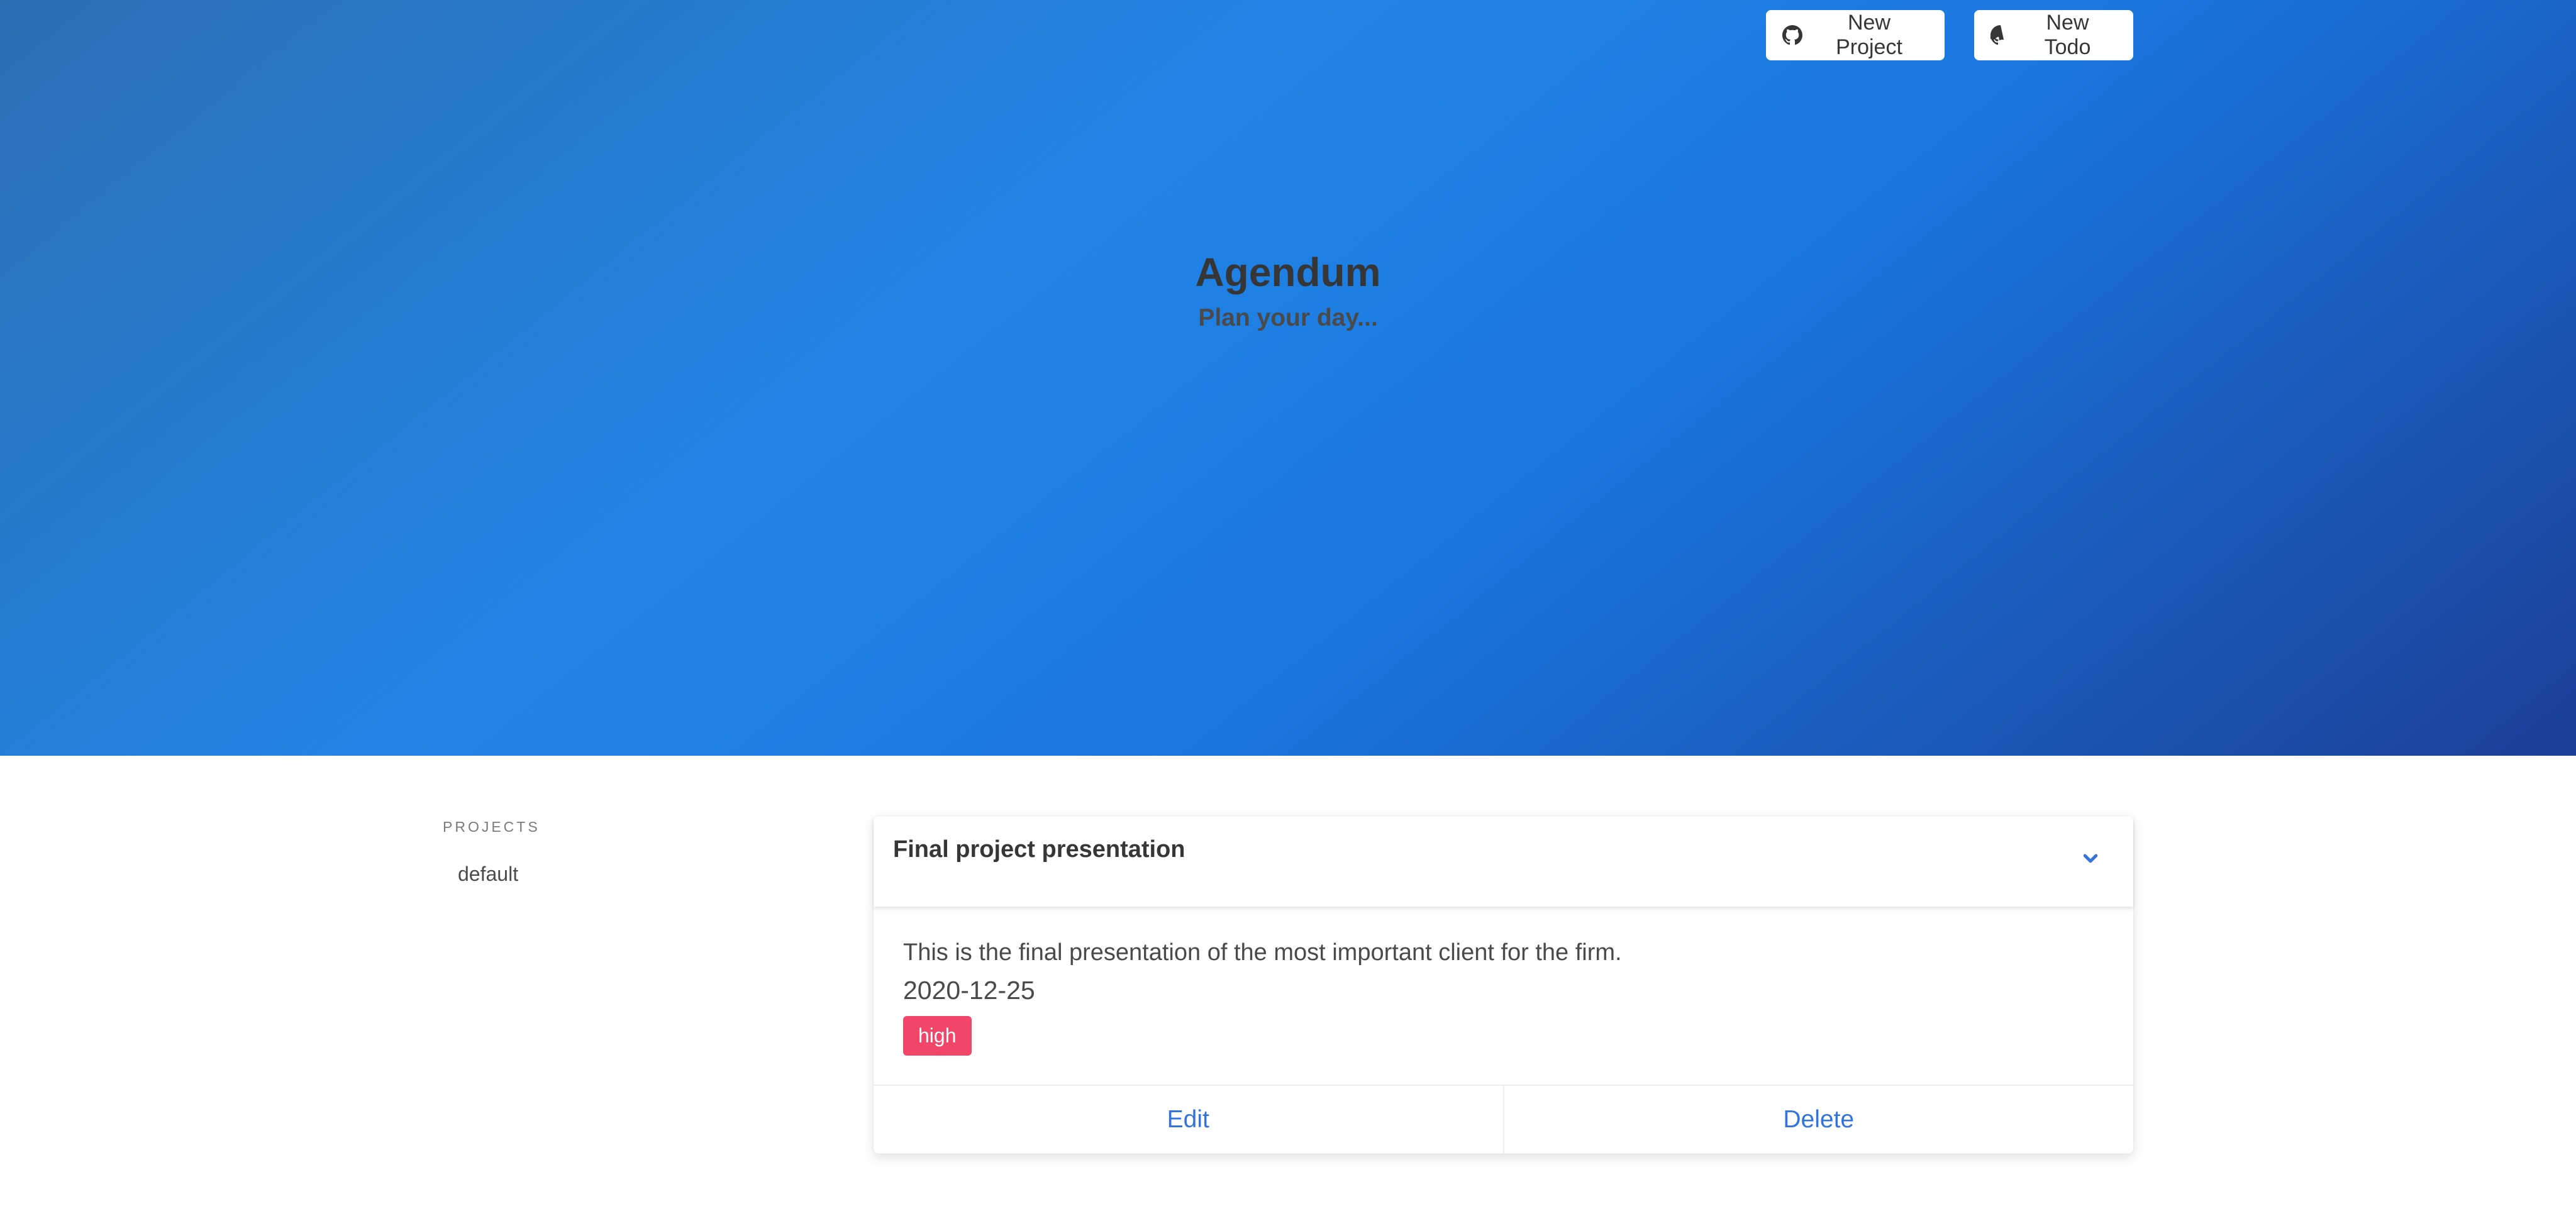 The width and height of the screenshot is (2576, 1226). Describe the element at coordinates (2090, 859) in the screenshot. I see `chevron-down-icon` at that location.